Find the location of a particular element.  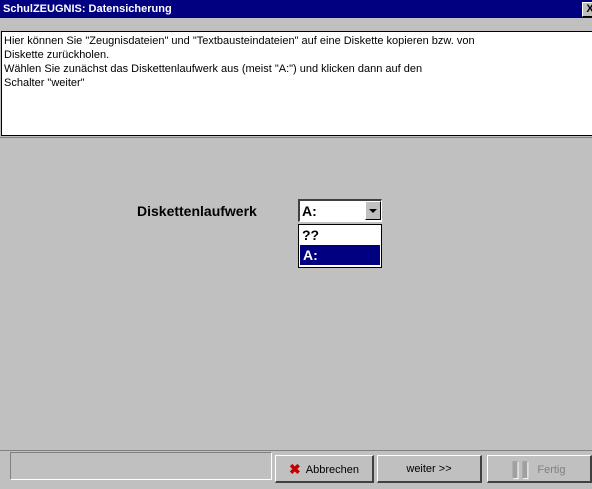

close-button: X is located at coordinates (587, 9).